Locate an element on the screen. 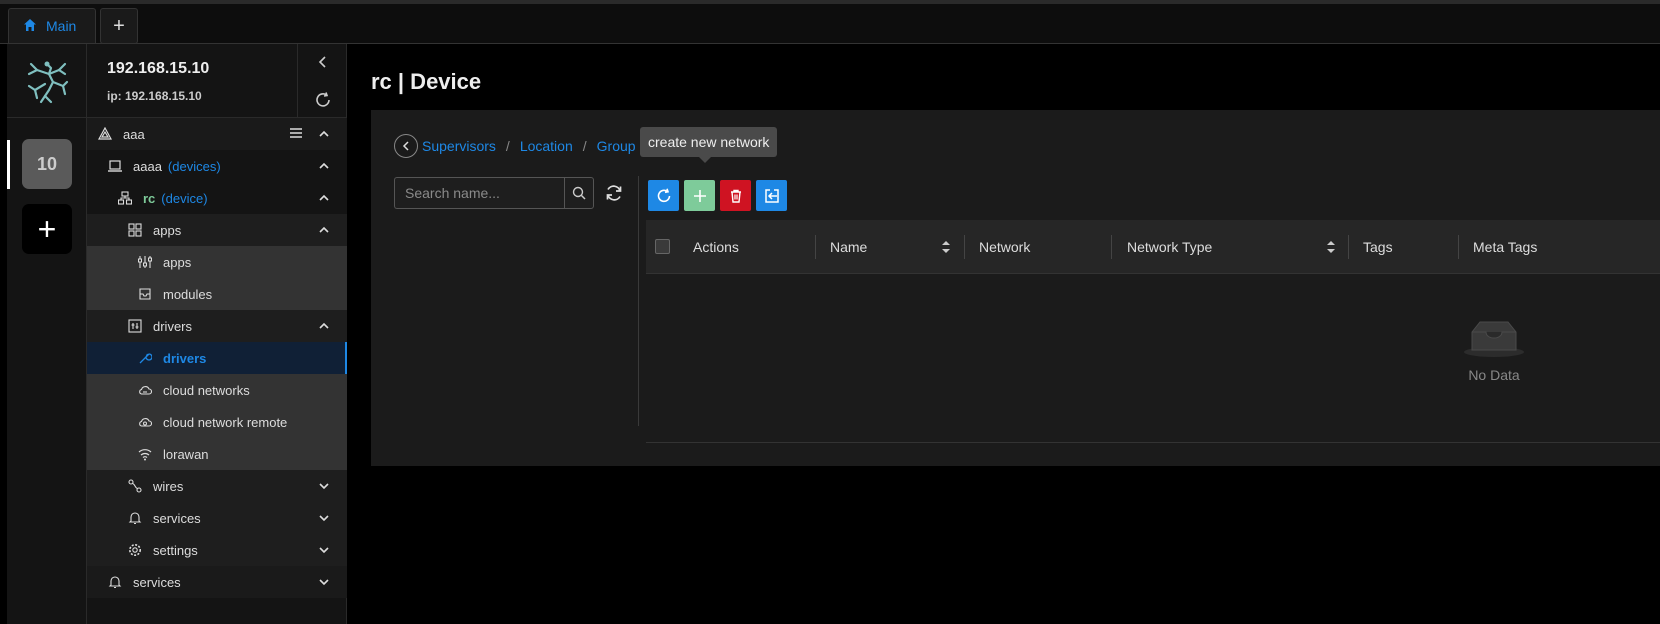  sync-icon is located at coordinates (614, 193).